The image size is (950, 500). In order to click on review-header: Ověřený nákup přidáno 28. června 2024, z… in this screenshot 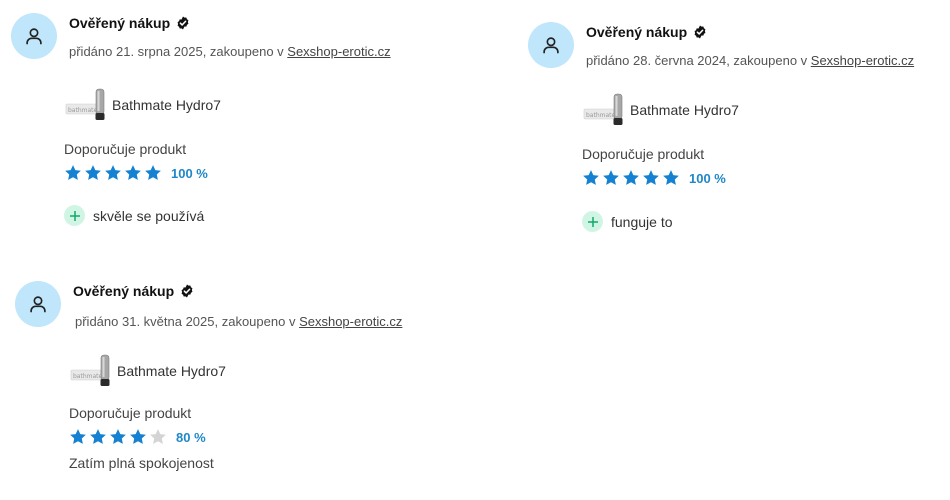, I will do `click(721, 45)`.